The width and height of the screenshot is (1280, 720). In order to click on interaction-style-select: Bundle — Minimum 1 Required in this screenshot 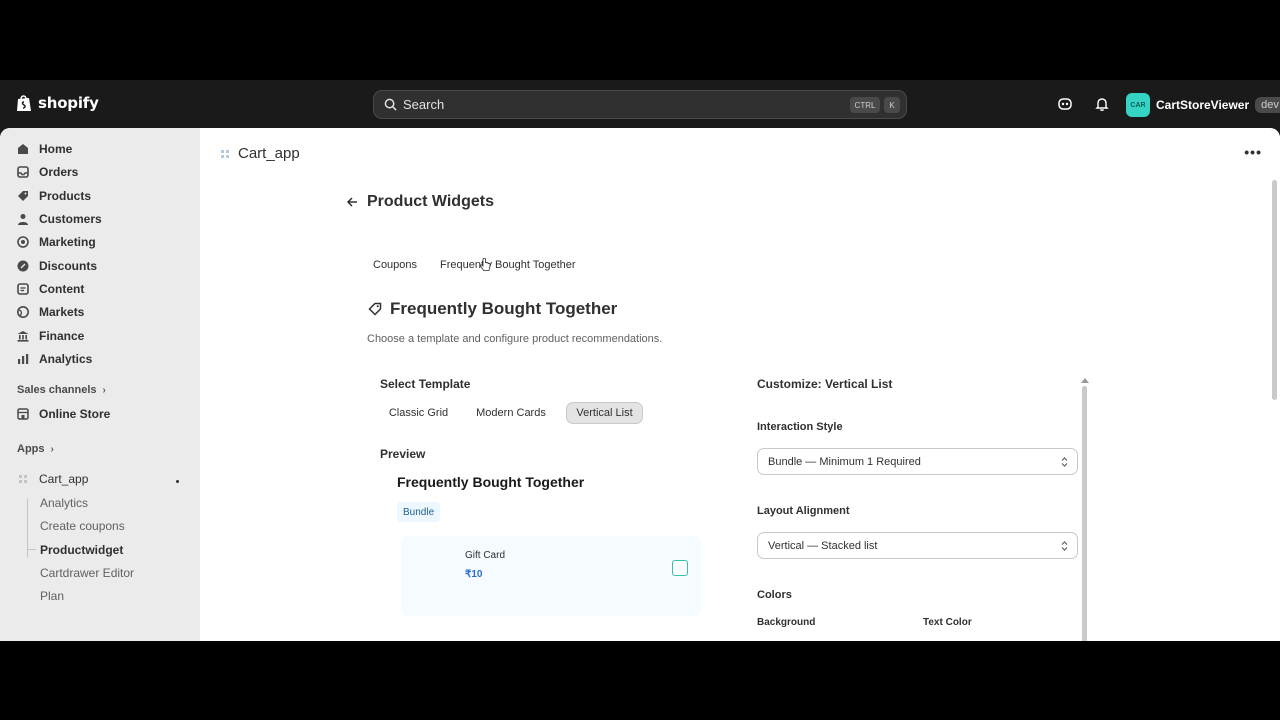, I will do `click(917, 461)`.